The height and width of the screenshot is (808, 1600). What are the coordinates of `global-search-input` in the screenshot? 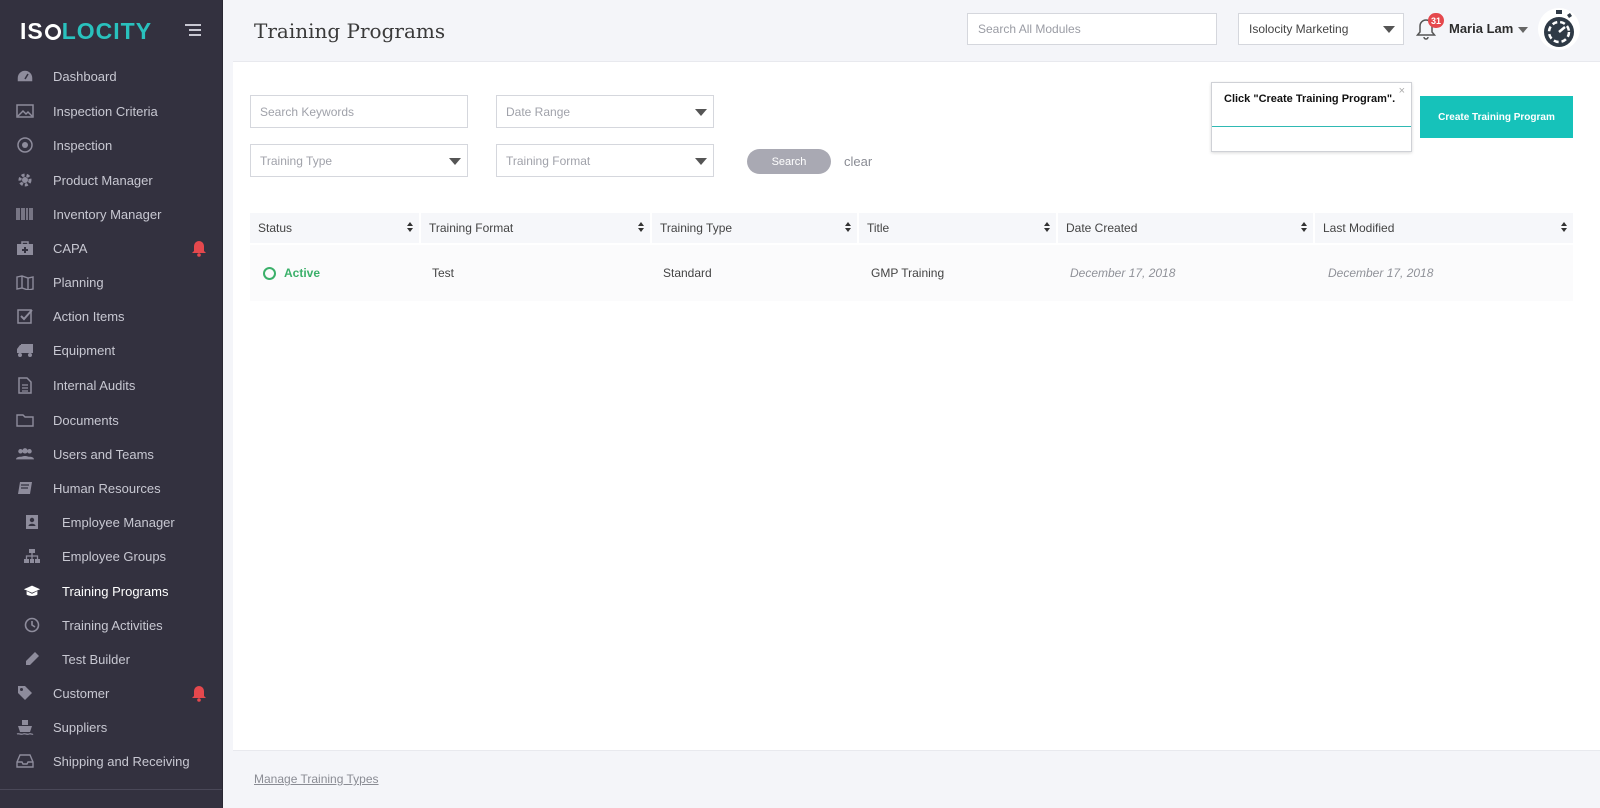 It's located at (1092, 29).